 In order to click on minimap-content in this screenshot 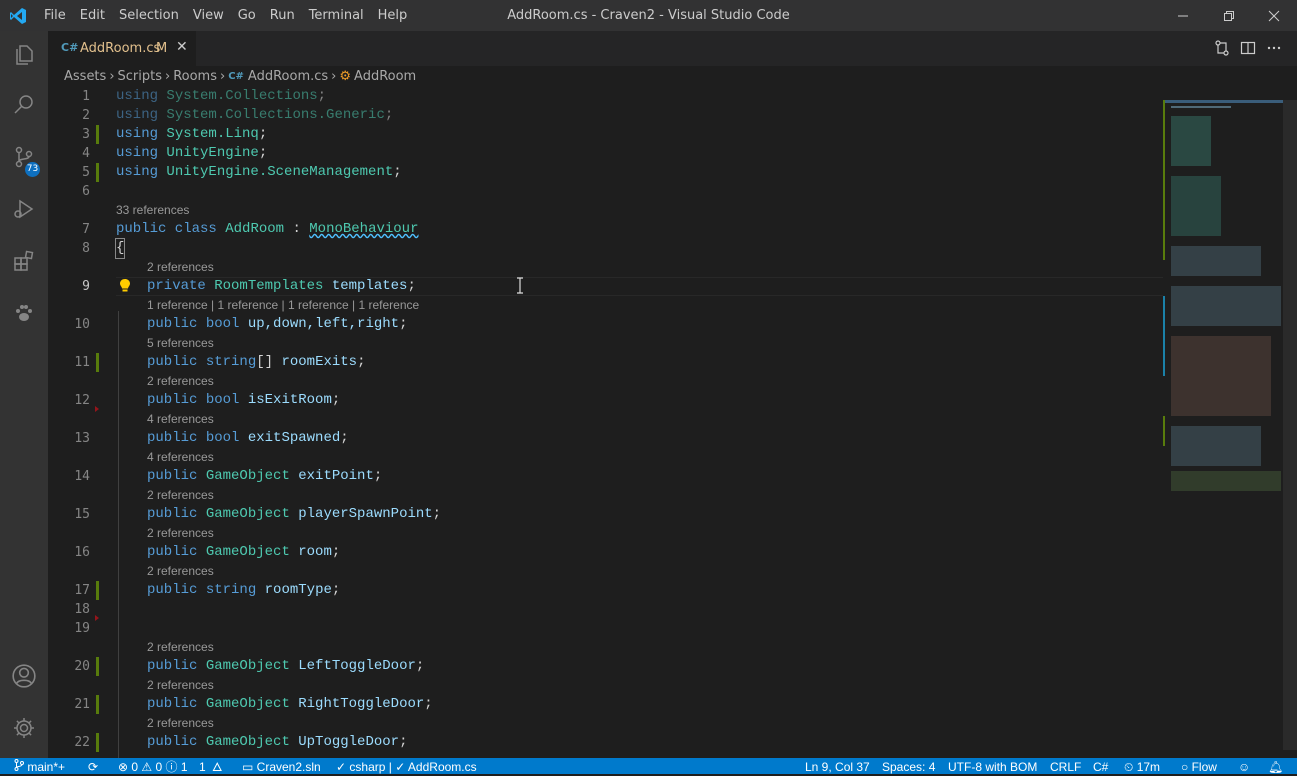, I will do `click(1223, 295)`.